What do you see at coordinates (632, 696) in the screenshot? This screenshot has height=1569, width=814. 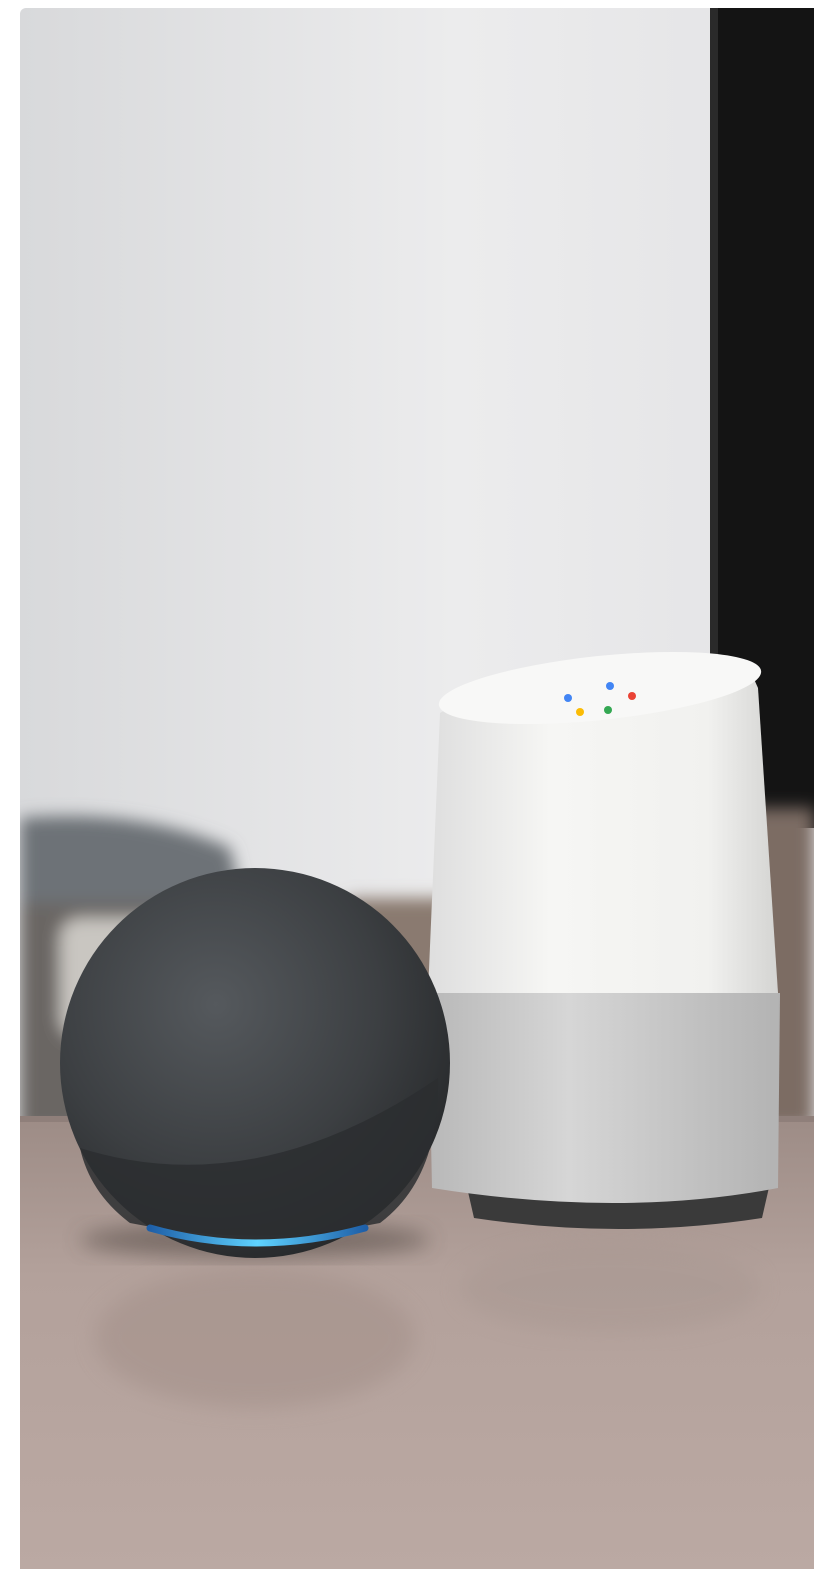 I see `led-red-icon` at bounding box center [632, 696].